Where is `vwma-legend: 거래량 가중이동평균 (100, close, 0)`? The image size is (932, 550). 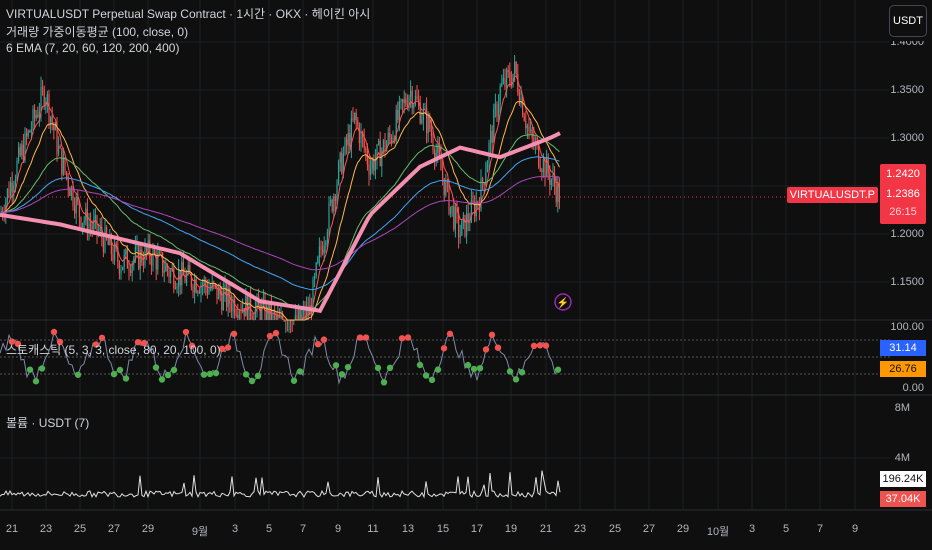 vwma-legend: 거래량 가중이동평균 (100, close, 0) is located at coordinates (97, 31).